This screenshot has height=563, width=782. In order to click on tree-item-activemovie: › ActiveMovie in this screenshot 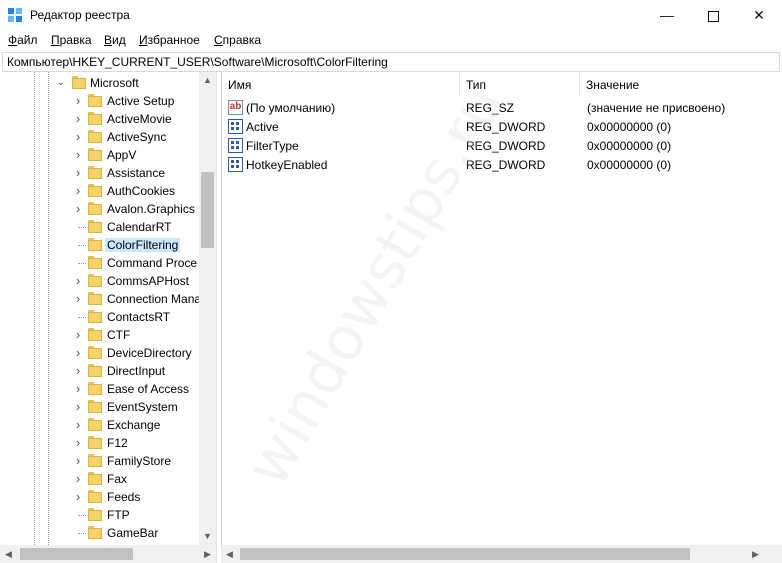, I will do `click(100, 119)`.